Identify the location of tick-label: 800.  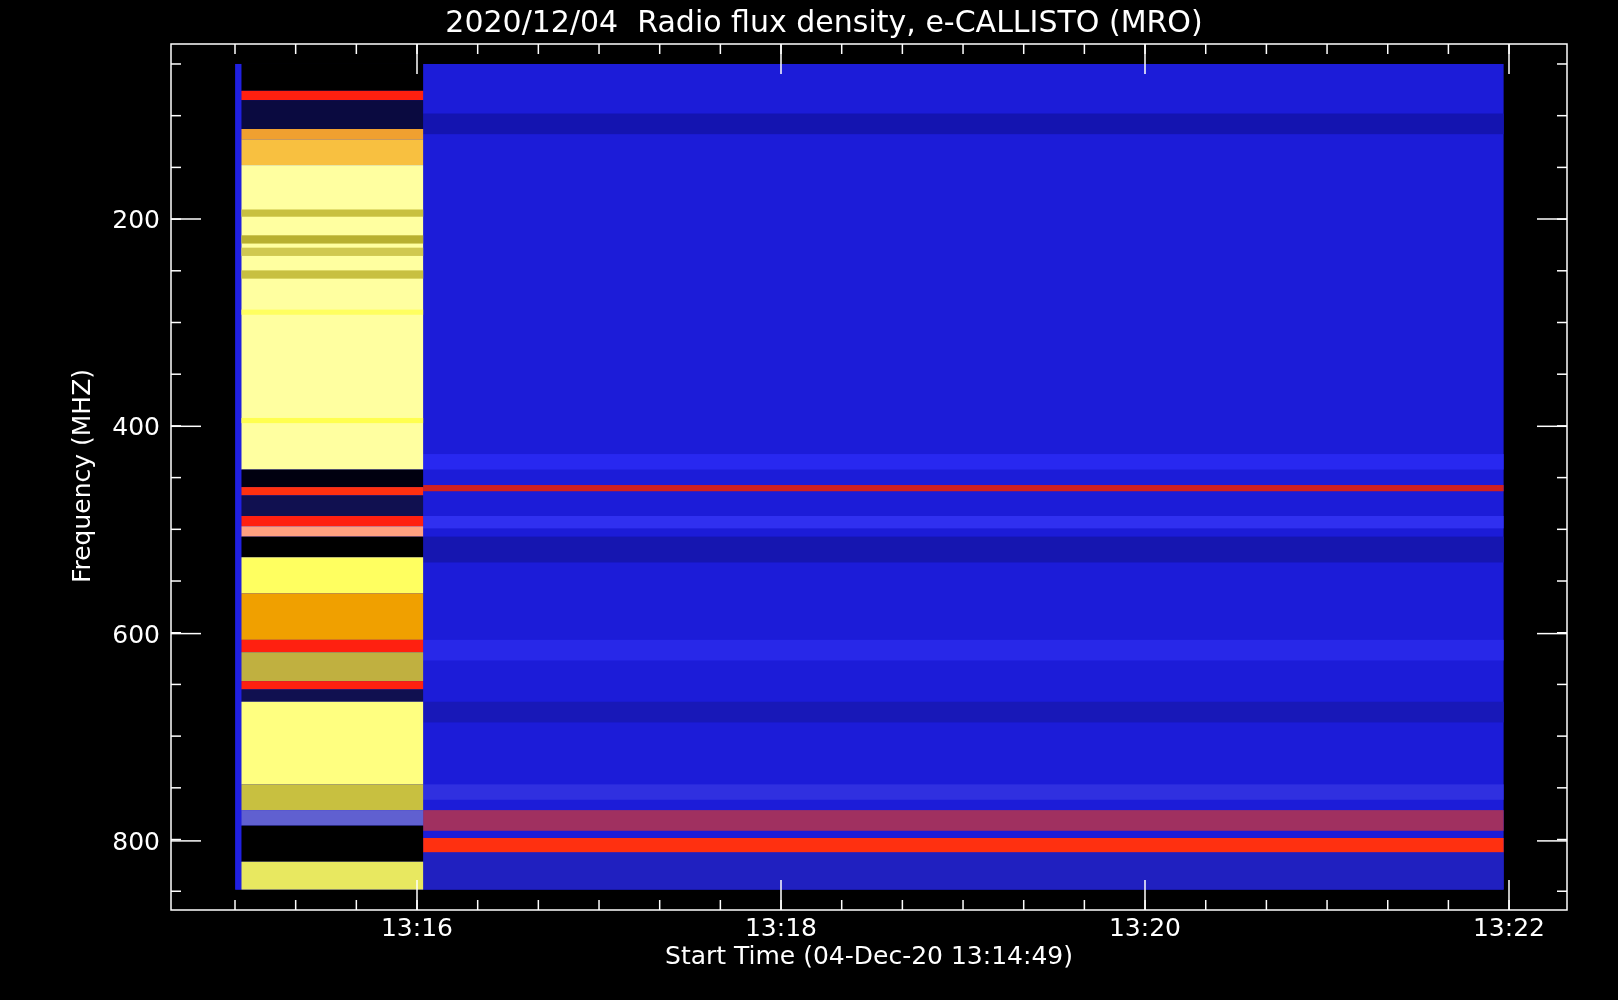
(136, 841).